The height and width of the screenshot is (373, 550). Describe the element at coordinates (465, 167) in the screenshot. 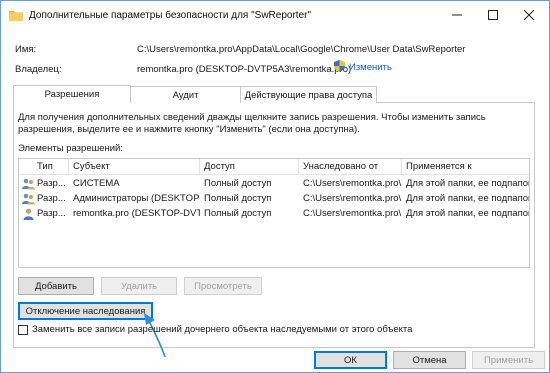

I see `column-applies-to: Применяется к` at that location.